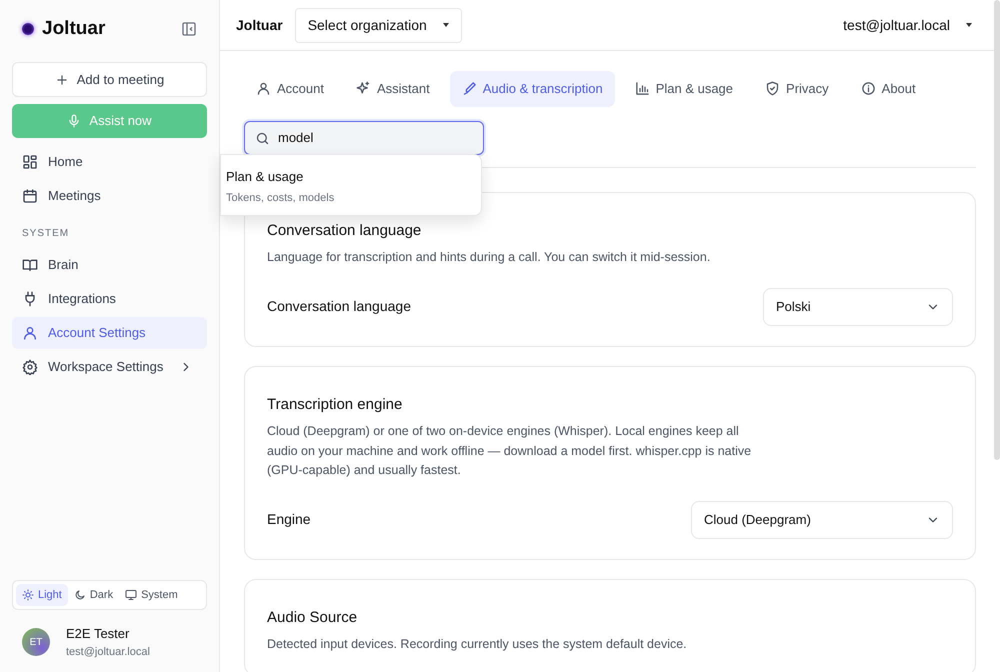 This screenshot has height=672, width=1000. What do you see at coordinates (364, 137) in the screenshot?
I see `search-field: model` at bounding box center [364, 137].